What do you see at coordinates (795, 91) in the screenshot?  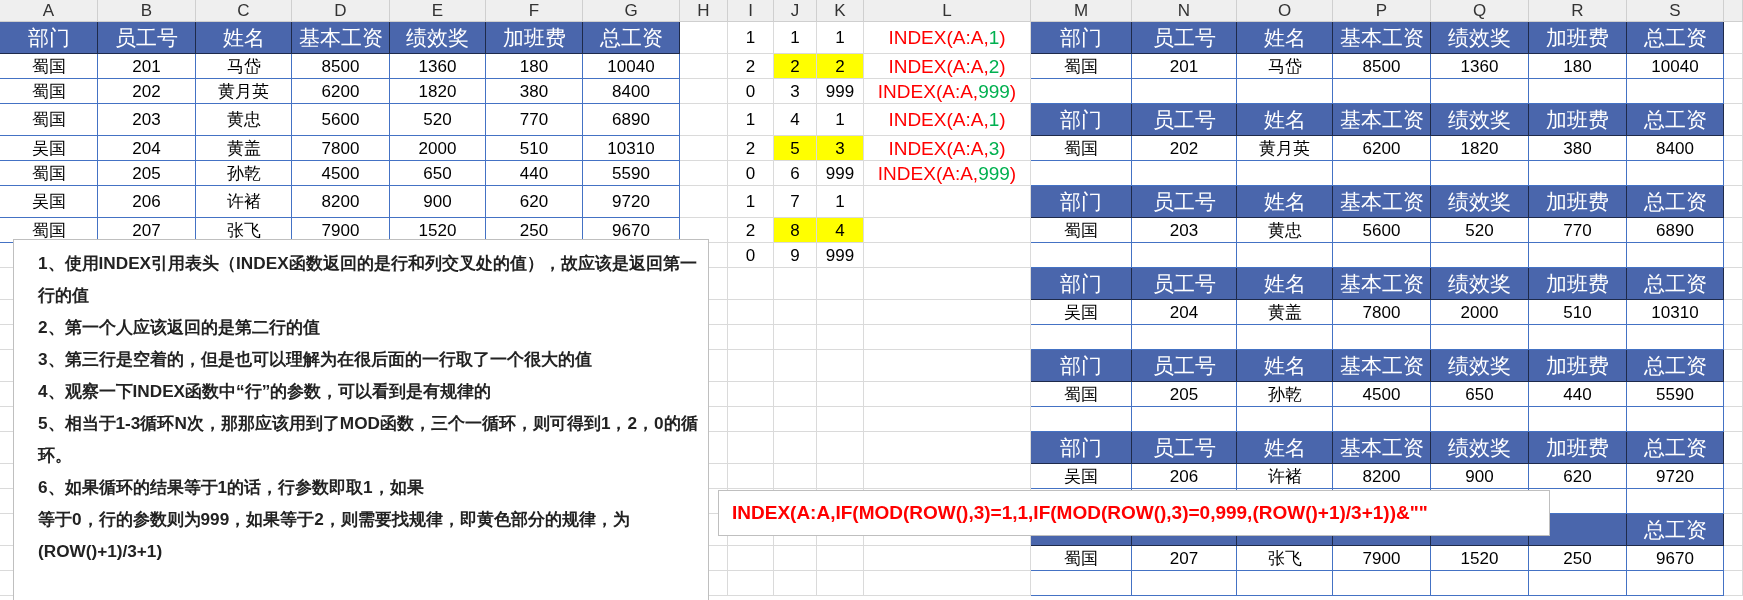 I see `table-cell: 3` at bounding box center [795, 91].